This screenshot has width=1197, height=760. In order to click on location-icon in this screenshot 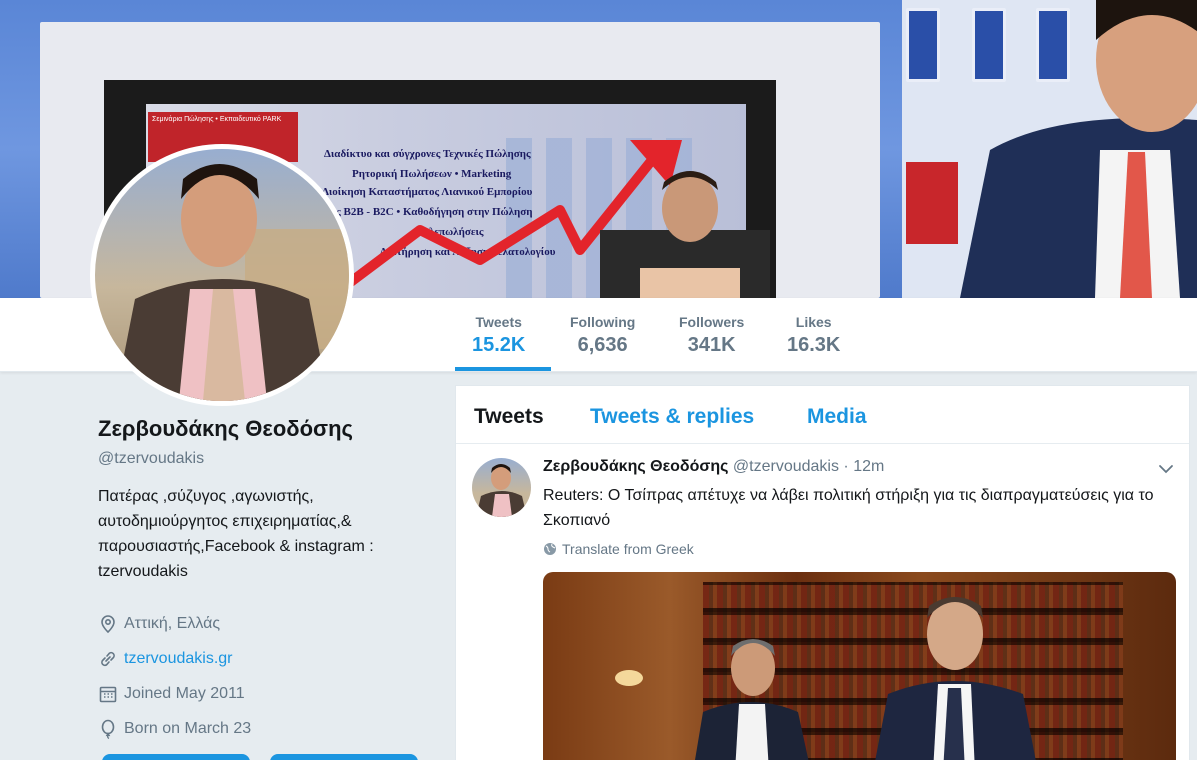, I will do `click(108, 623)`.